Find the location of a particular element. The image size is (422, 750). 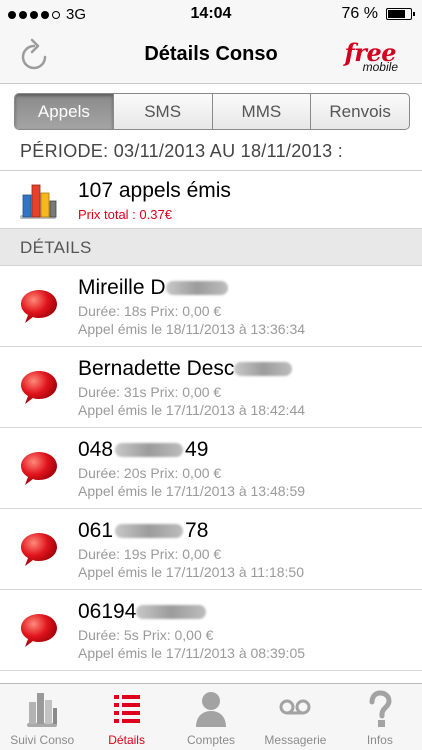

name-prefix: 048 is located at coordinates (96, 449).